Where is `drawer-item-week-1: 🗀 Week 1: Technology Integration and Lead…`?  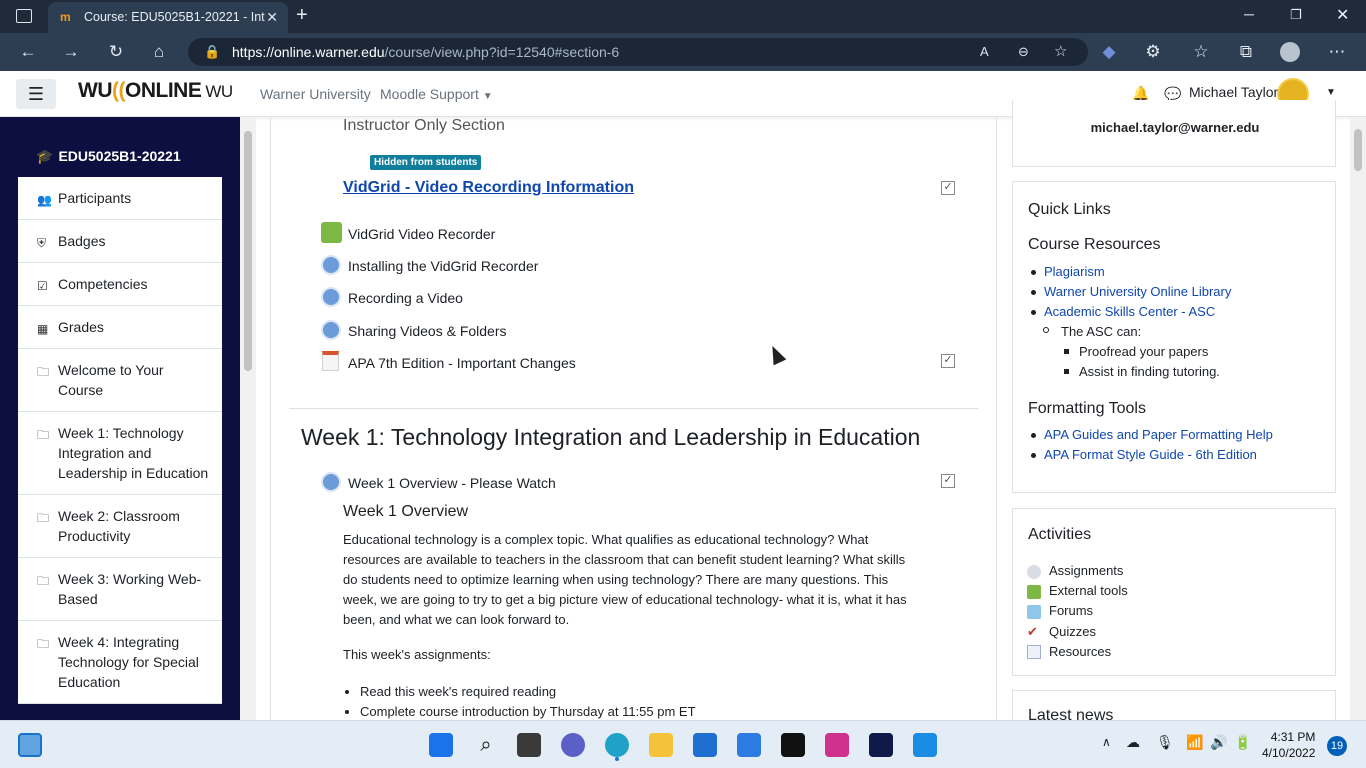 drawer-item-week-1: 🗀 Week 1: Technology Integration and Lead… is located at coordinates (120, 453).